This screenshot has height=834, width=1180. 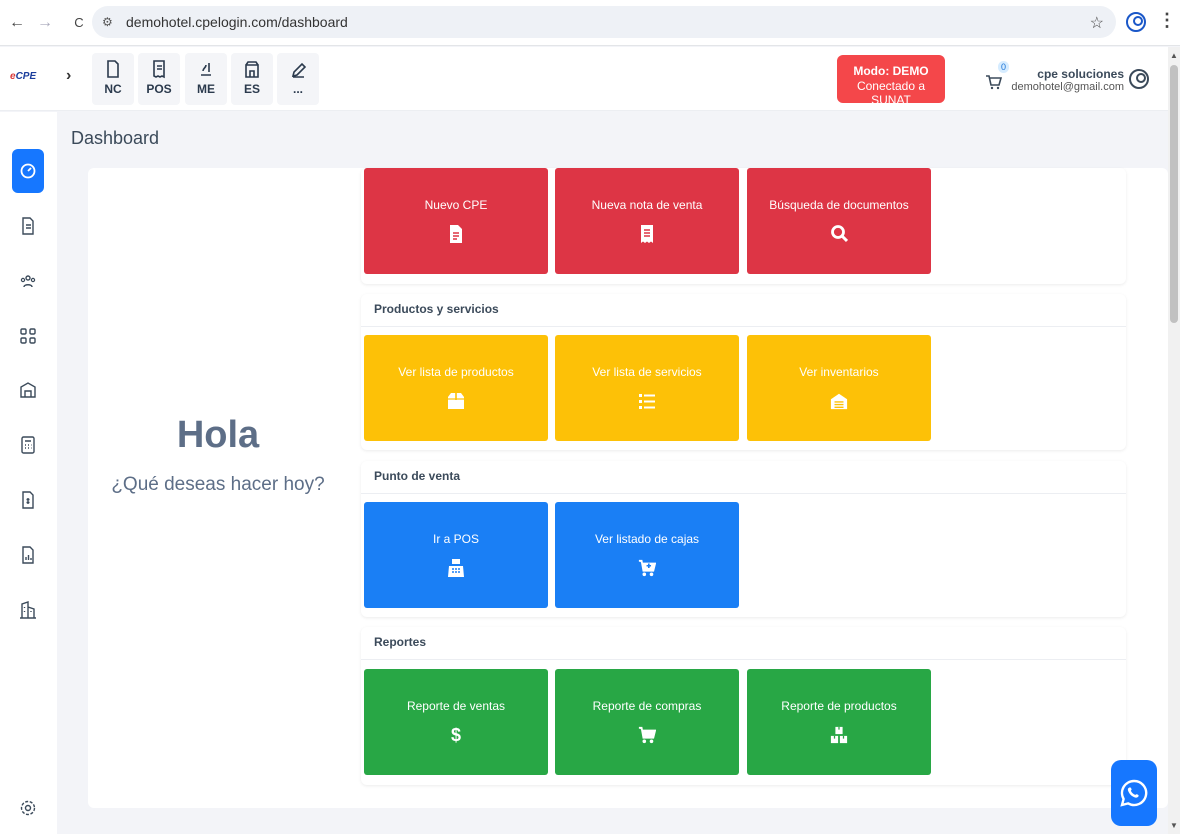 I want to click on forward-icon: →, so click(x=45, y=23).